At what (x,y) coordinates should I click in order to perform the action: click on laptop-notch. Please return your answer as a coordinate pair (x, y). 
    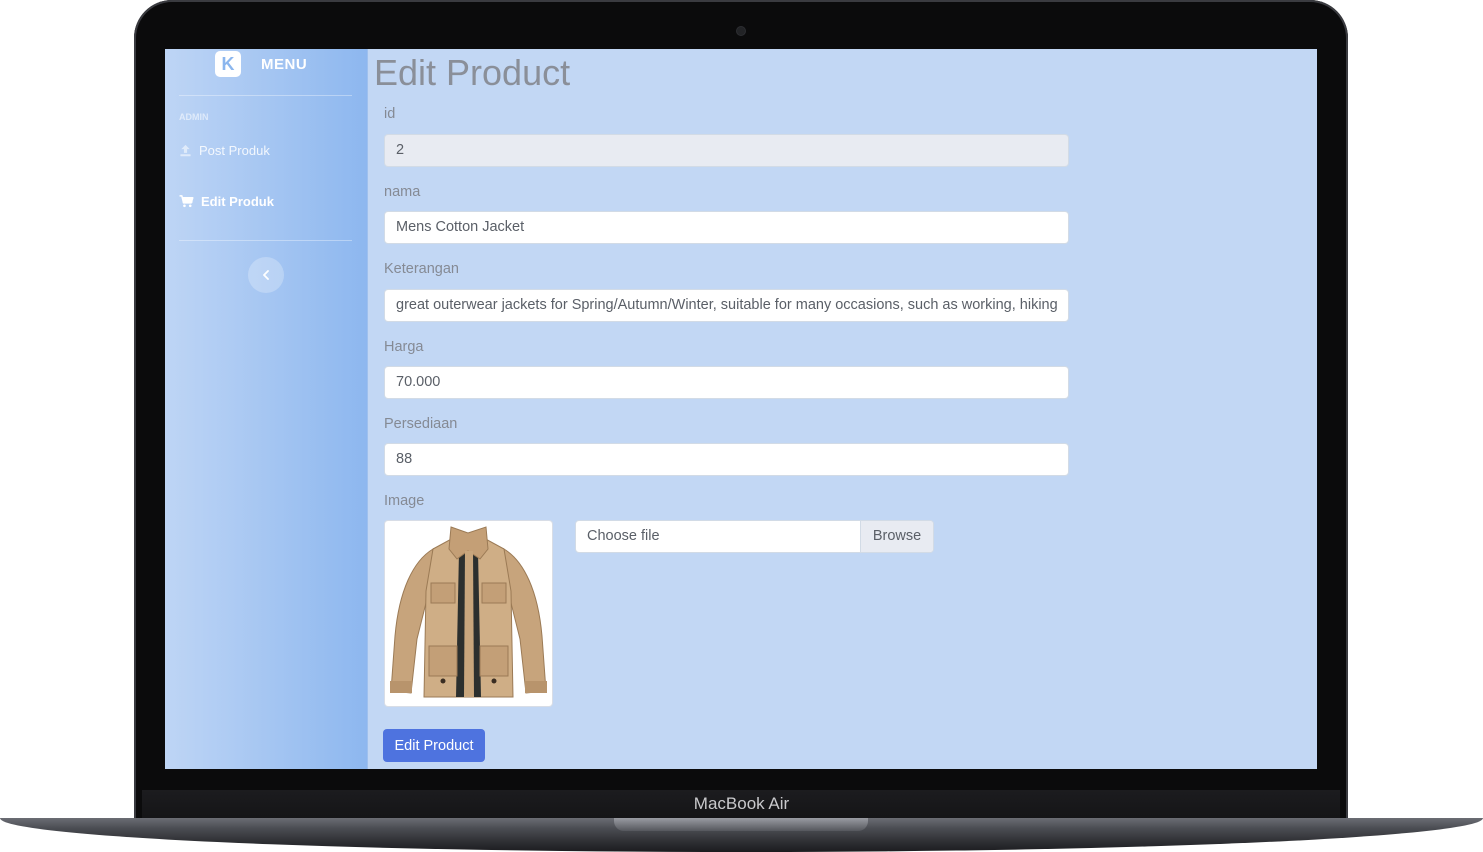
    Looking at the image, I should click on (741, 824).